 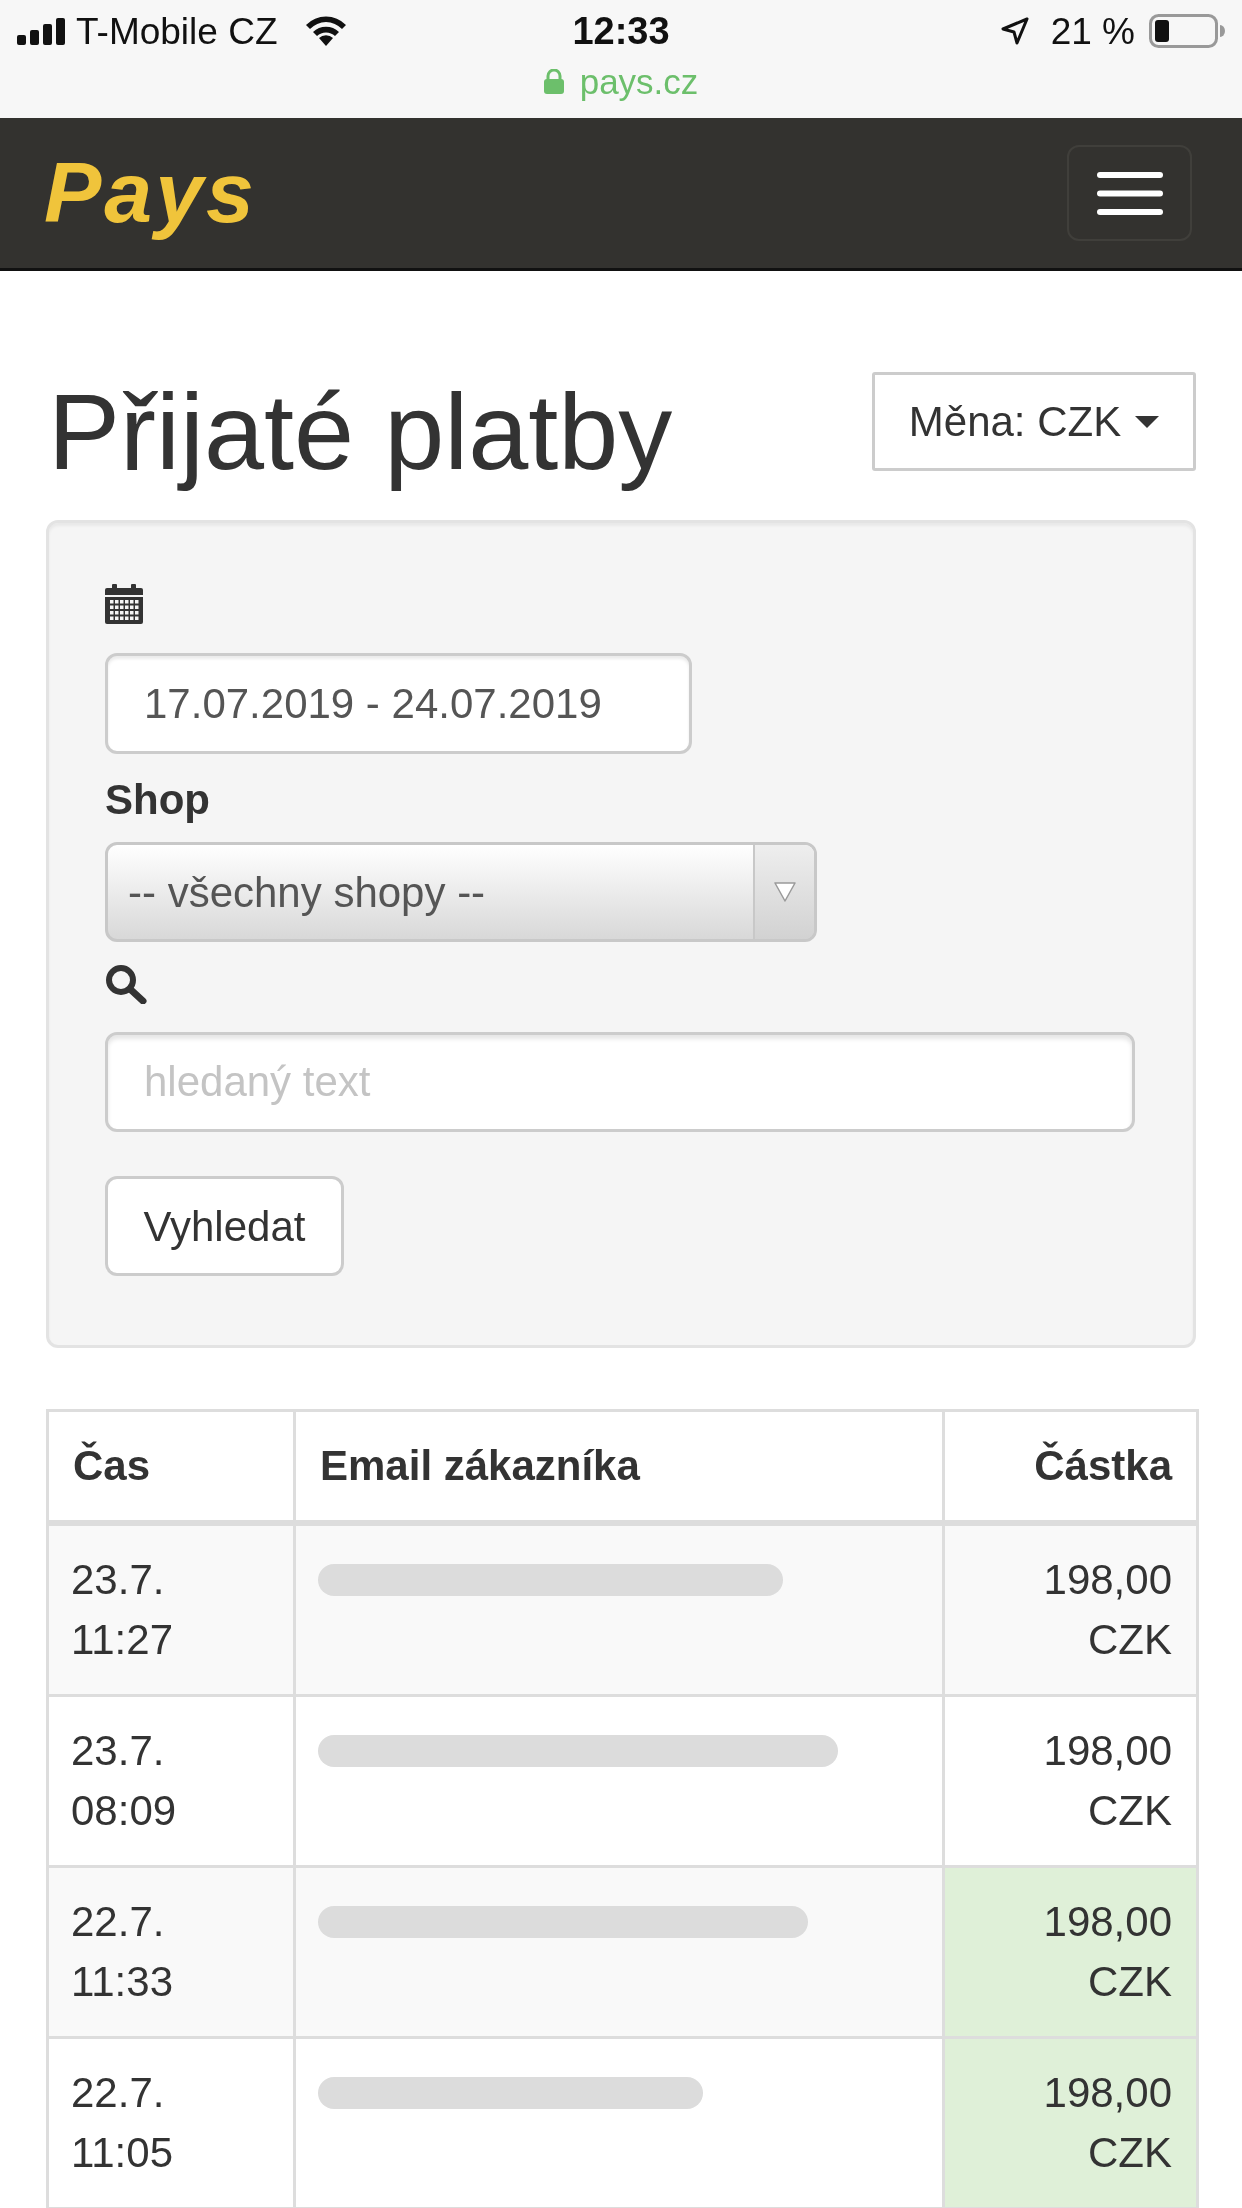 What do you see at coordinates (1147, 421) in the screenshot?
I see `caret-icon` at bounding box center [1147, 421].